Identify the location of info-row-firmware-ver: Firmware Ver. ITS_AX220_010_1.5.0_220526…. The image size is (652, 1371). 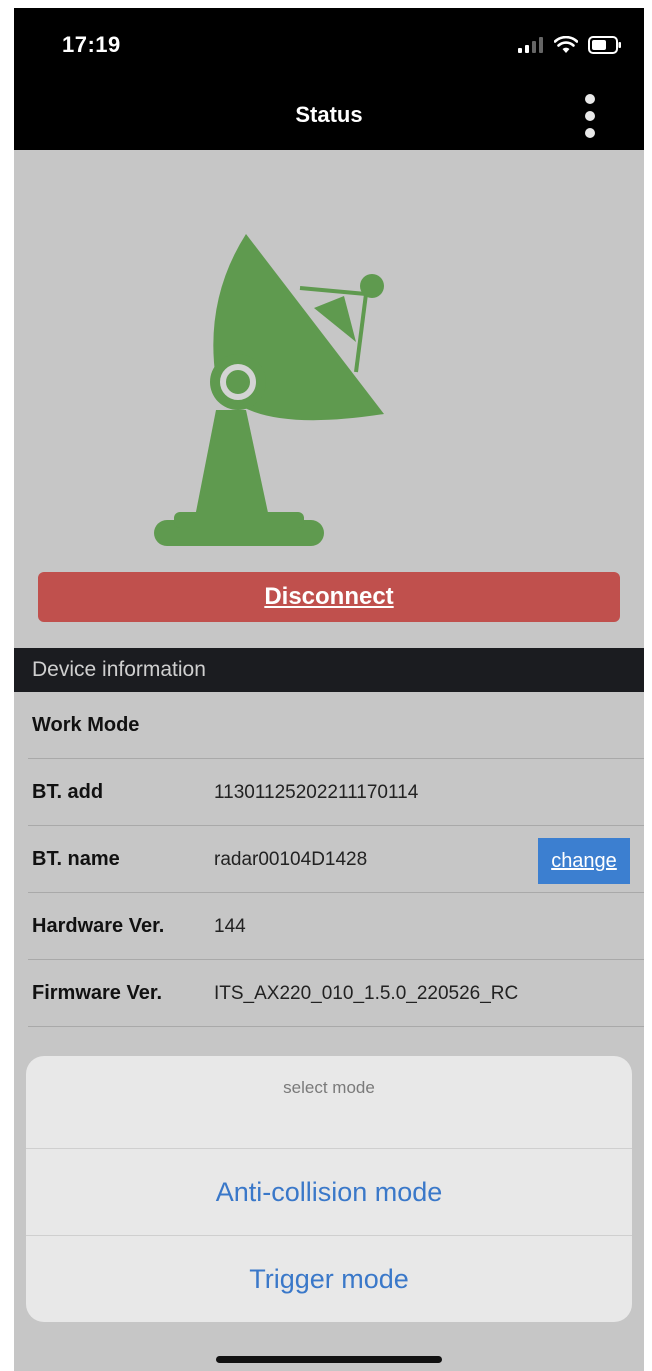
(329, 993).